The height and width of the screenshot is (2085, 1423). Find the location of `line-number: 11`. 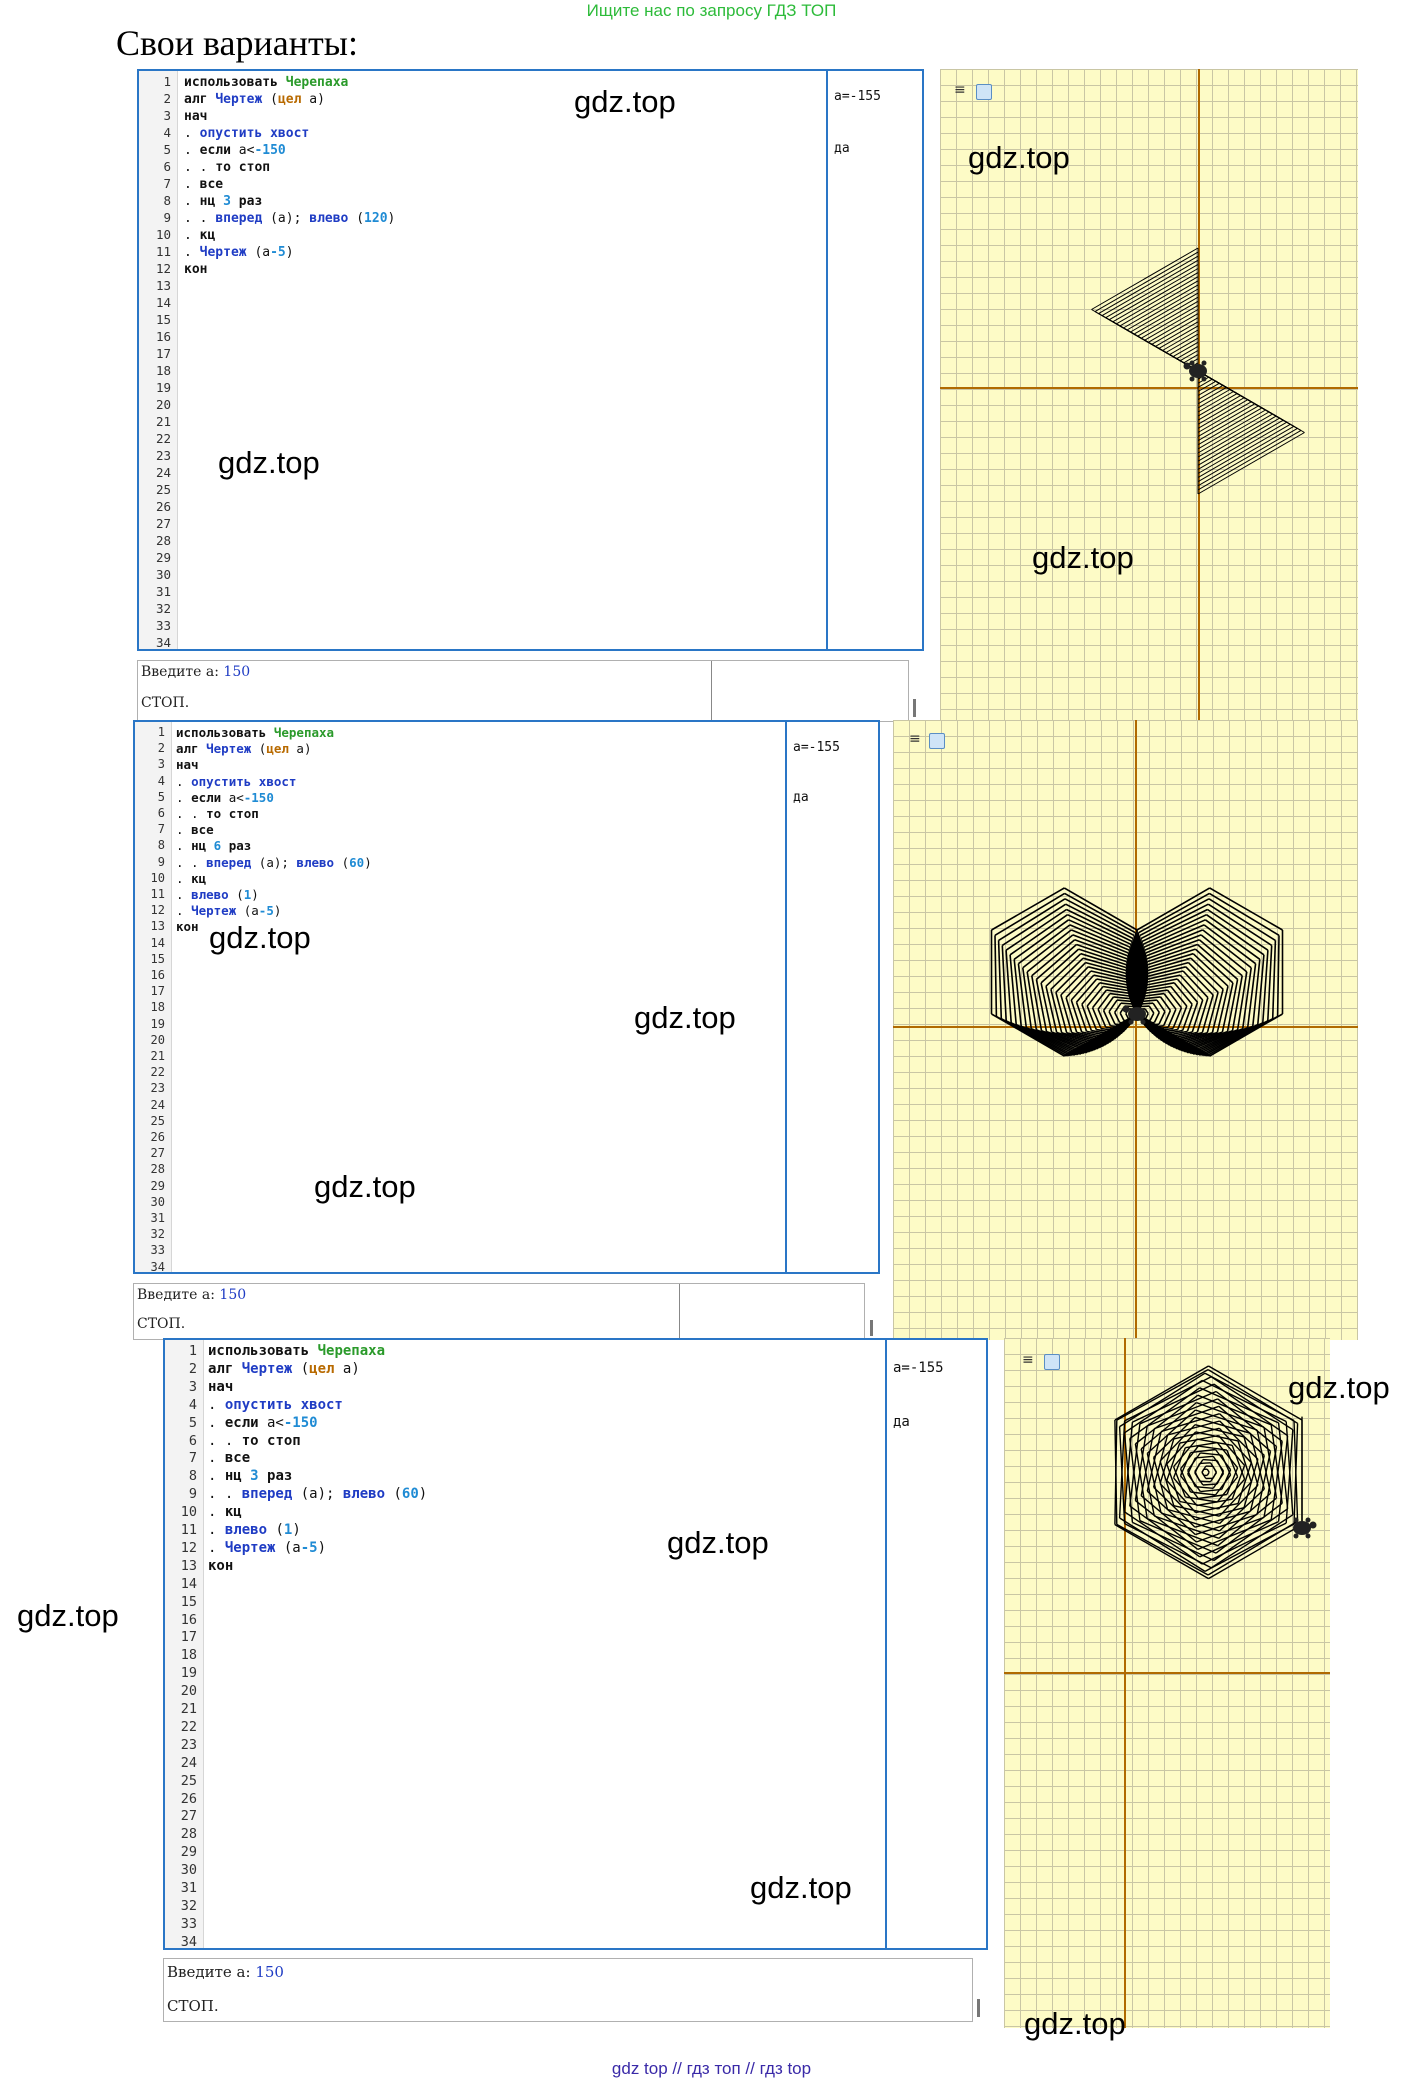

line-number: 11 is located at coordinates (188, 1530).